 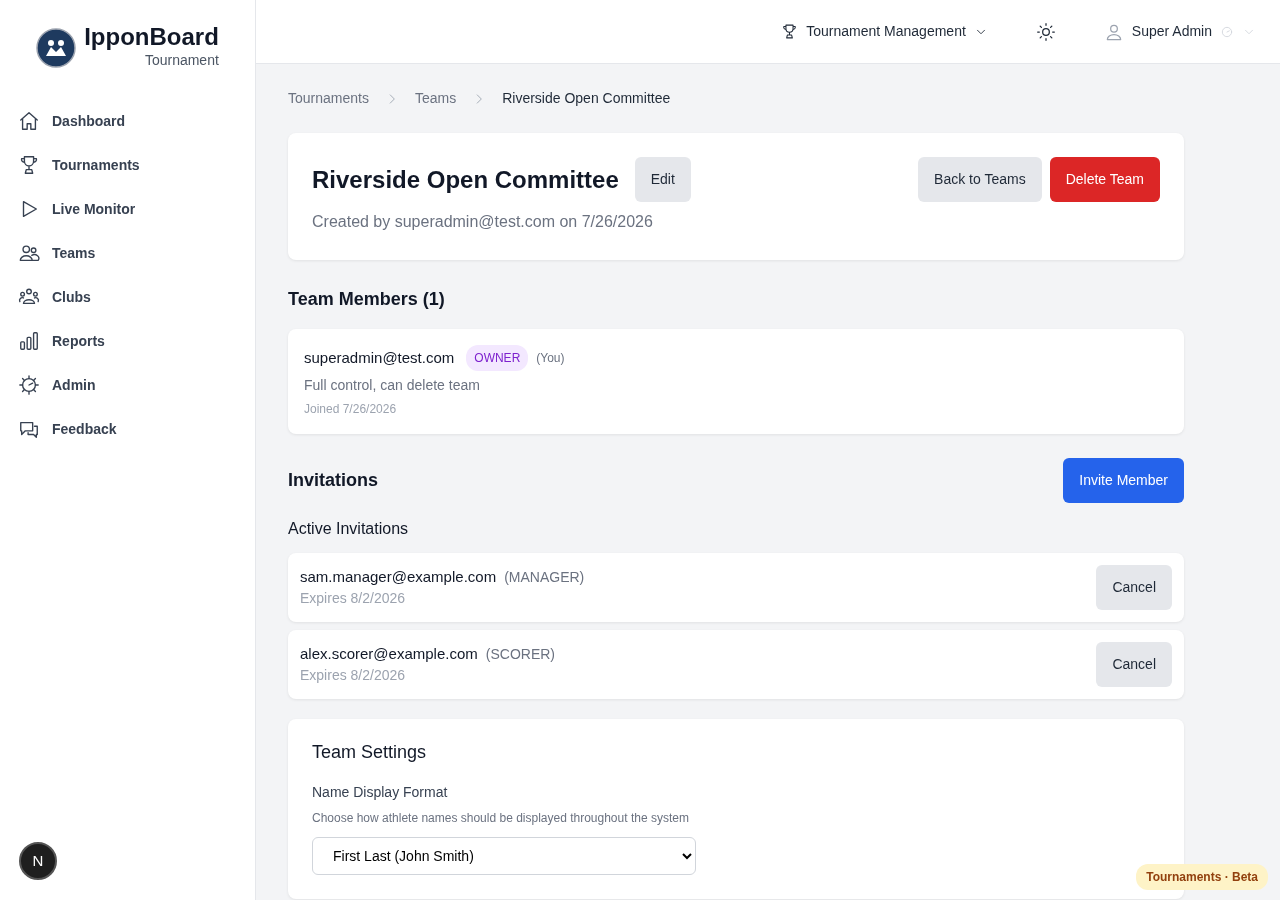 What do you see at coordinates (392, 385) in the screenshot?
I see `role-description: Full control, can delete team` at bounding box center [392, 385].